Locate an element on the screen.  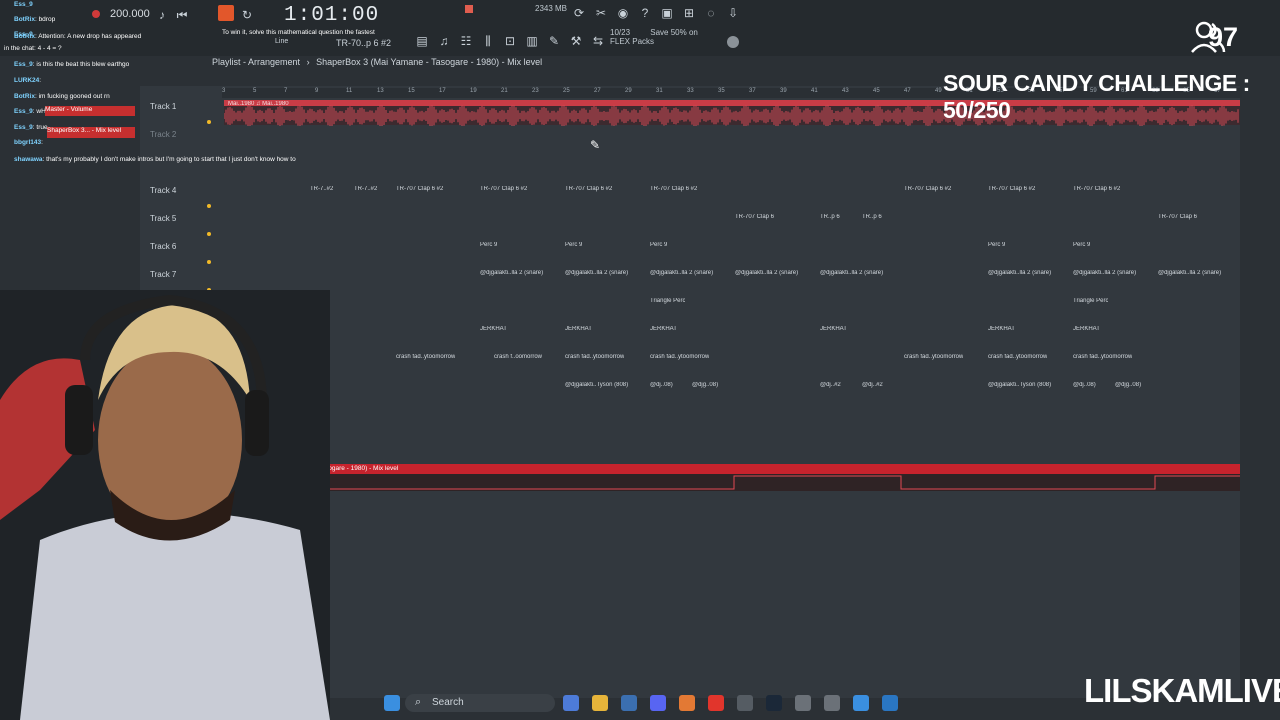
pattern-selector: TR-70..p 6 #2 is located at coordinates (363, 43).